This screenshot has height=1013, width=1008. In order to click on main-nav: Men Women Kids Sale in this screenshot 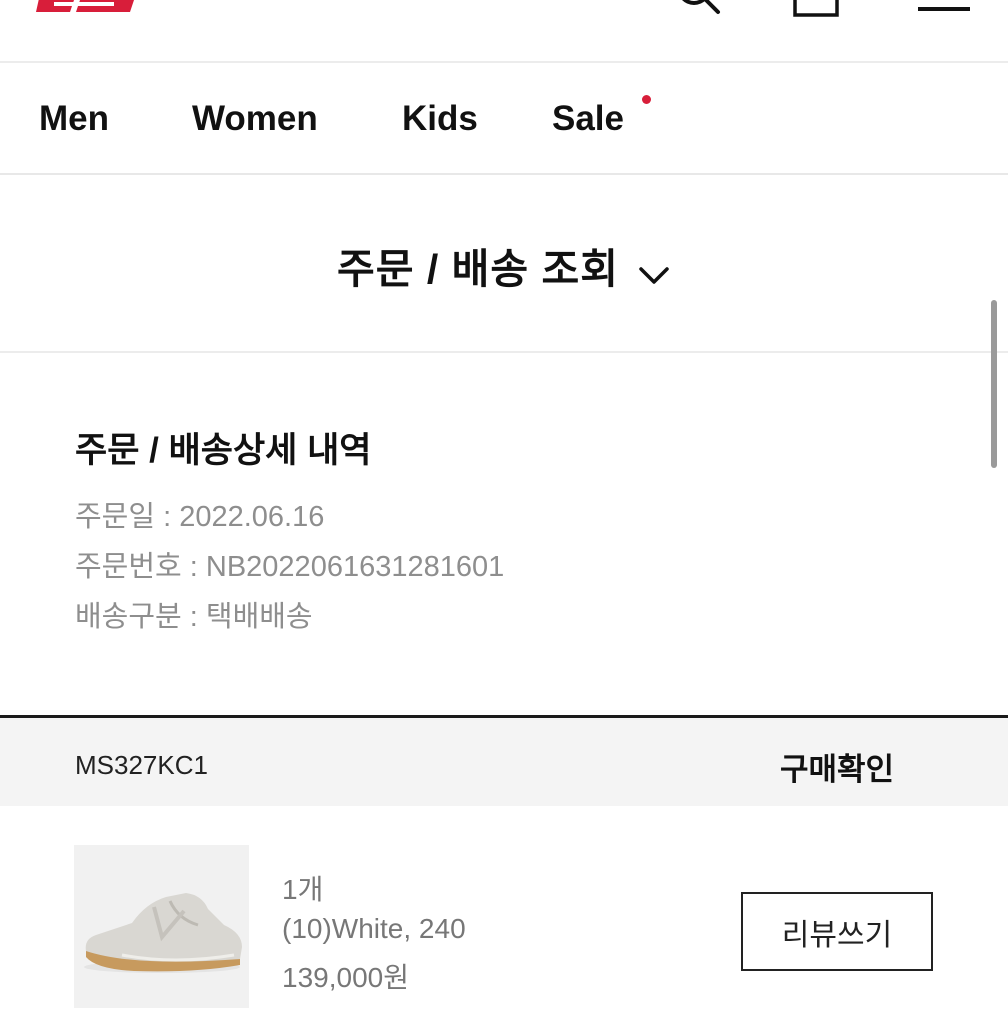, I will do `click(504, 119)`.